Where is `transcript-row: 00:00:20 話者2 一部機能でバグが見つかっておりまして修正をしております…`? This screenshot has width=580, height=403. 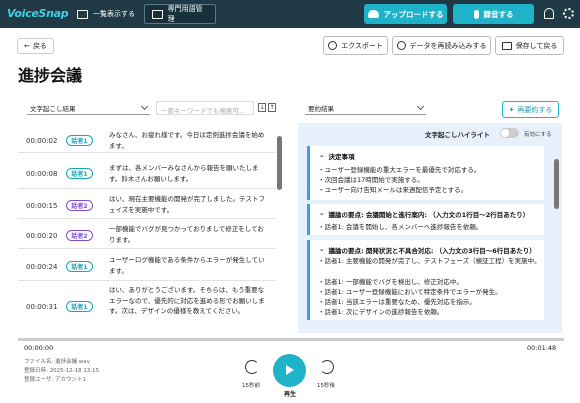 transcript-row: 00:00:20 話者2 一部機能でバグが見つかっておりまして修正をしております… is located at coordinates (147, 234).